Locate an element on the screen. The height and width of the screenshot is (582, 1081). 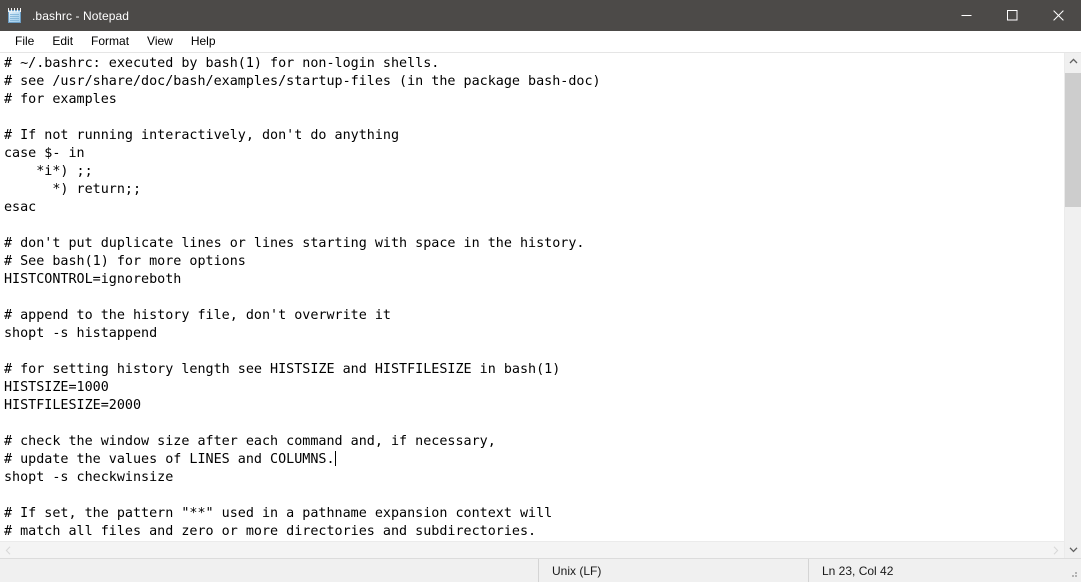
vertical-scroll-thumb is located at coordinates (1073, 140).